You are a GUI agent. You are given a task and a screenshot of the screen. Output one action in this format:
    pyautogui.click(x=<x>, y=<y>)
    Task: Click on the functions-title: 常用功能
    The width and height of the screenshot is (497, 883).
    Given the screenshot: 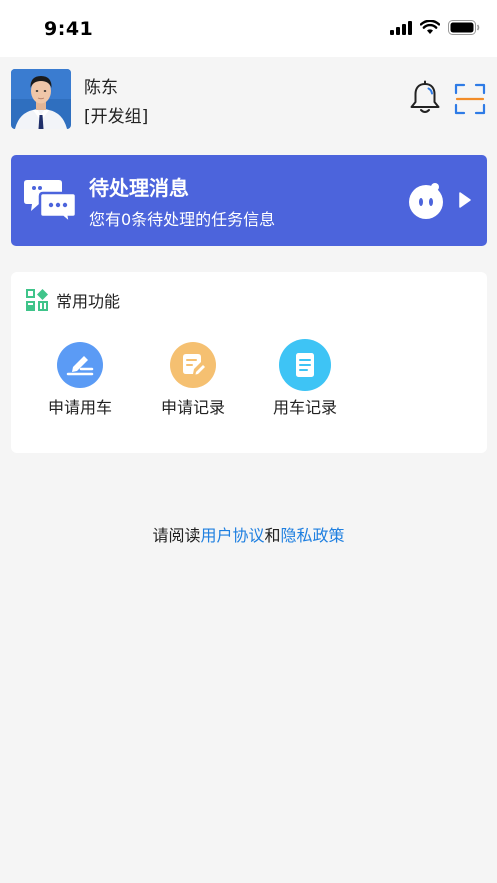 What is the action you would take?
    pyautogui.click(x=88, y=301)
    